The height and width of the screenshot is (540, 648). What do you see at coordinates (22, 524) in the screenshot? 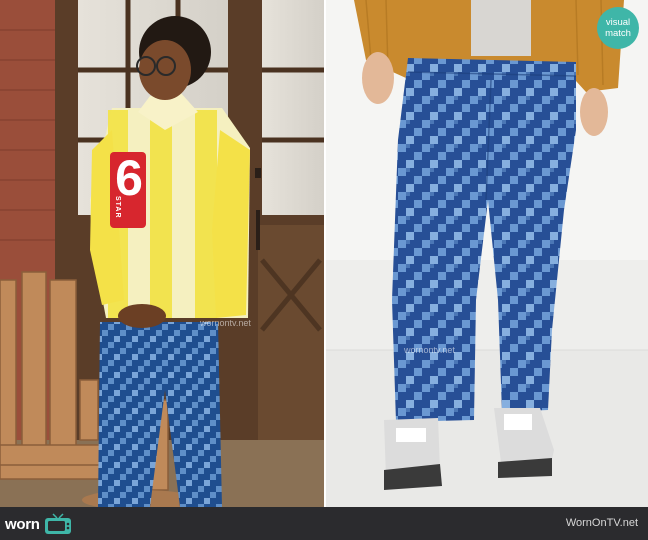
I see `logo-text: worn` at bounding box center [22, 524].